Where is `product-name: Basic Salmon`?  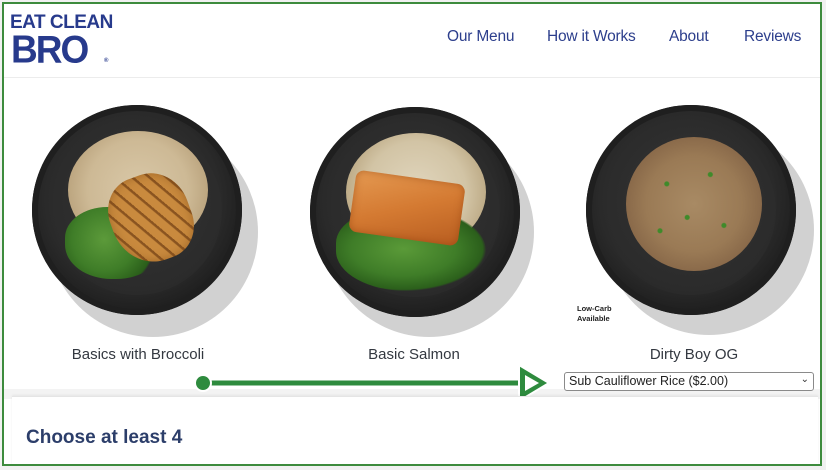 product-name: Basic Salmon is located at coordinates (414, 354).